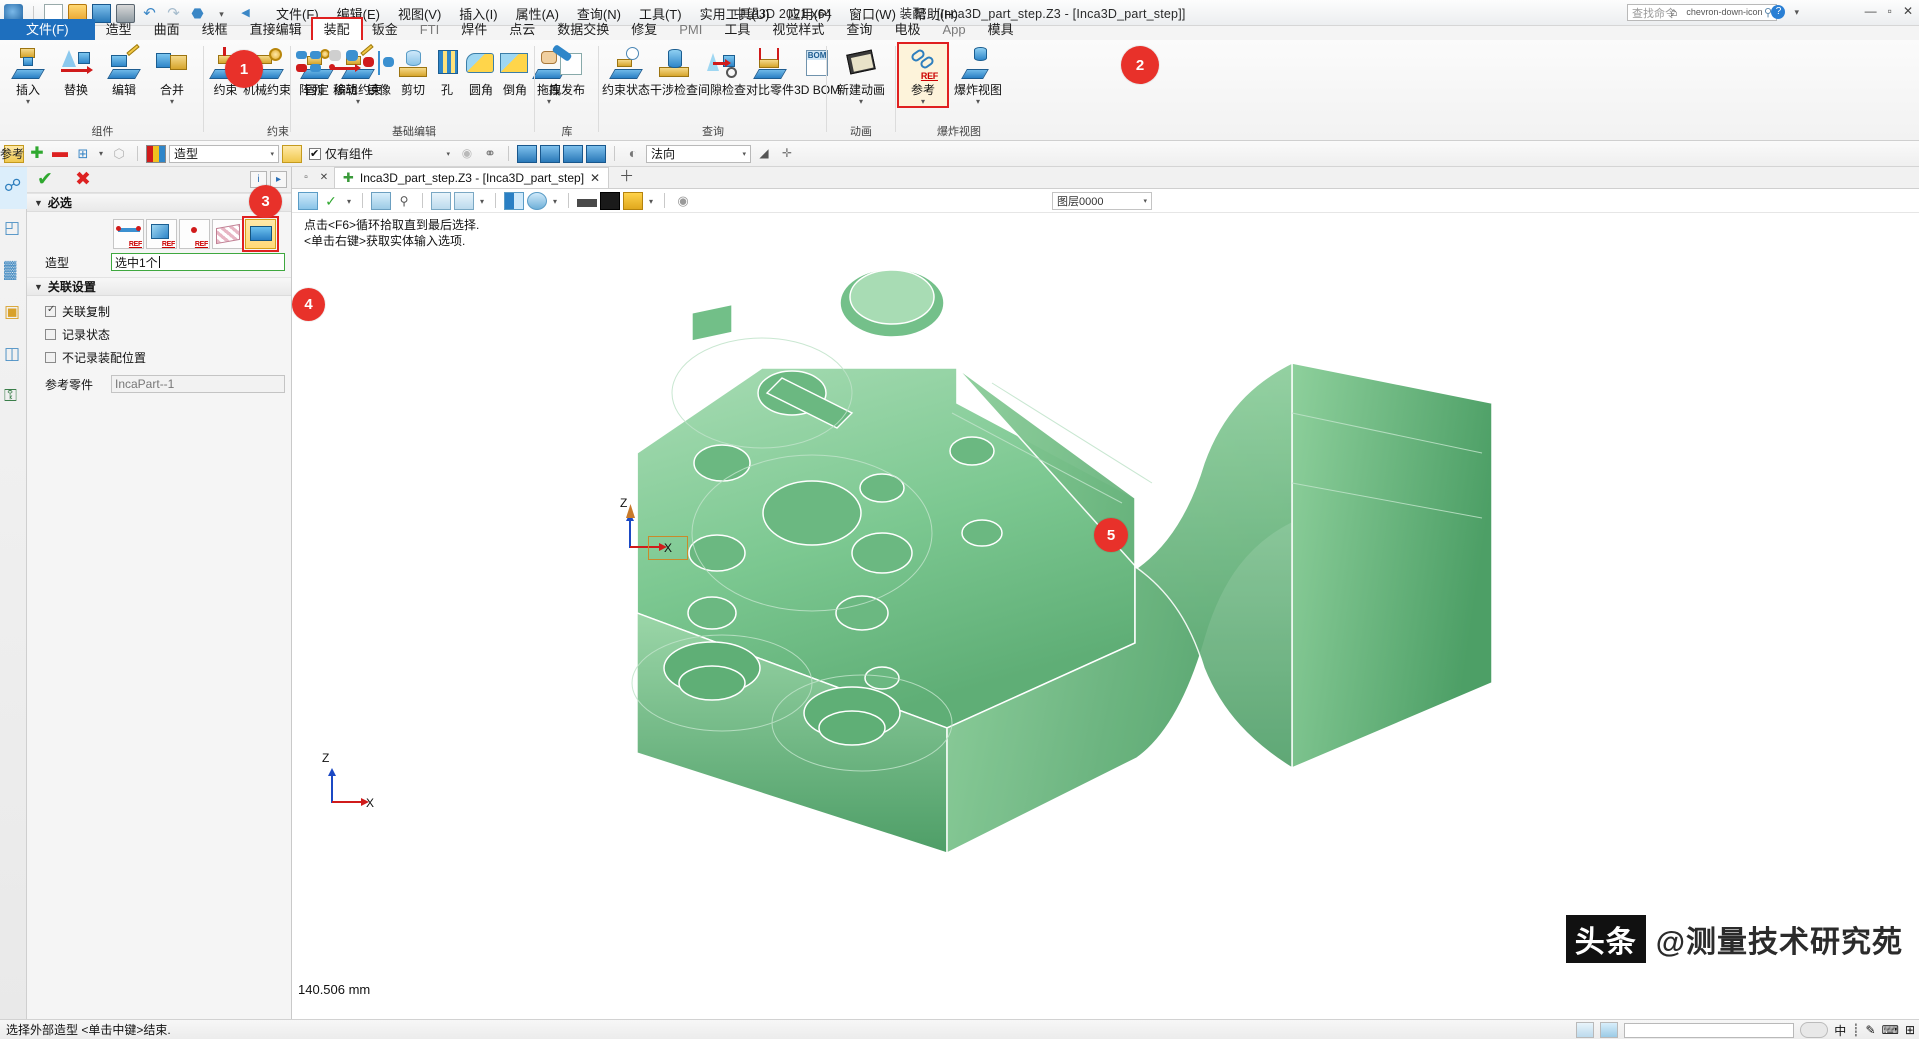 The width and height of the screenshot is (1919, 1039). I want to click on ime-pen-icon: ✎, so click(1871, 1030).